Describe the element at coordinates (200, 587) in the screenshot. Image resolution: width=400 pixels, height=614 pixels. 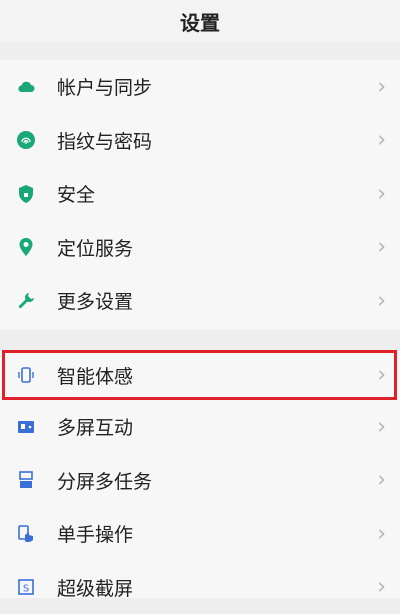
I see `settings-item-super-screenshot: S 超级截屏 ›` at that location.